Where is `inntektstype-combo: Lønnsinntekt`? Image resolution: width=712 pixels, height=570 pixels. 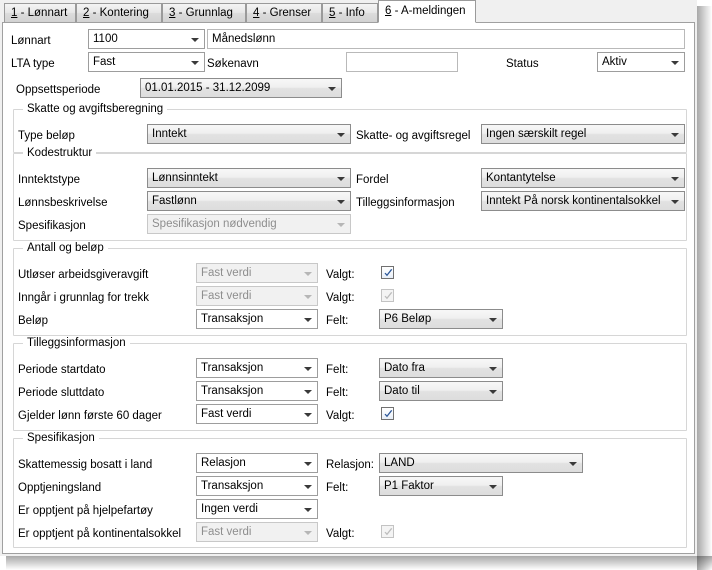
inntektstype-combo: Lønnsinntekt is located at coordinates (249, 178).